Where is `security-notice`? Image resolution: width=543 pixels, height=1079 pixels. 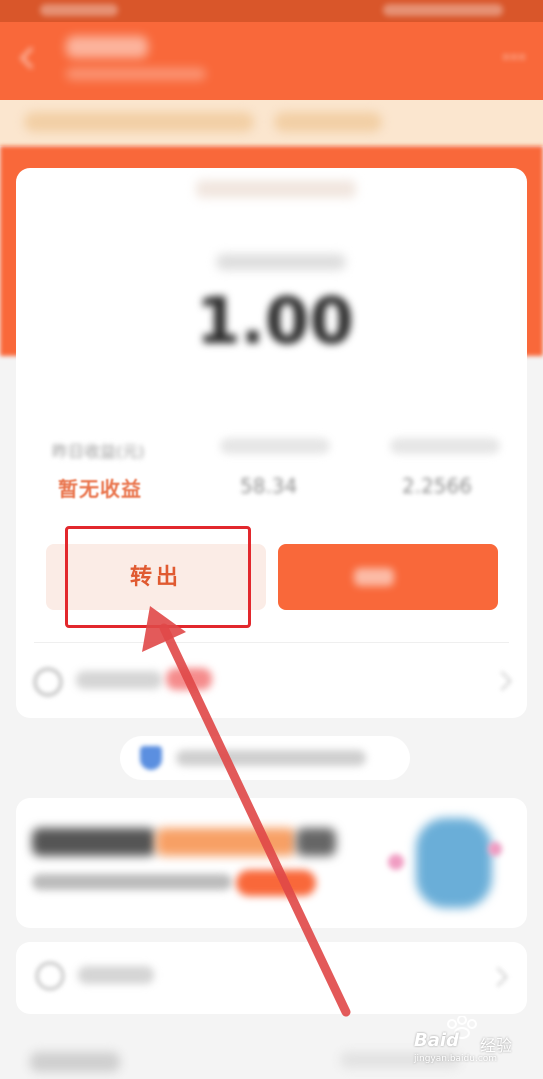 security-notice is located at coordinates (265, 758).